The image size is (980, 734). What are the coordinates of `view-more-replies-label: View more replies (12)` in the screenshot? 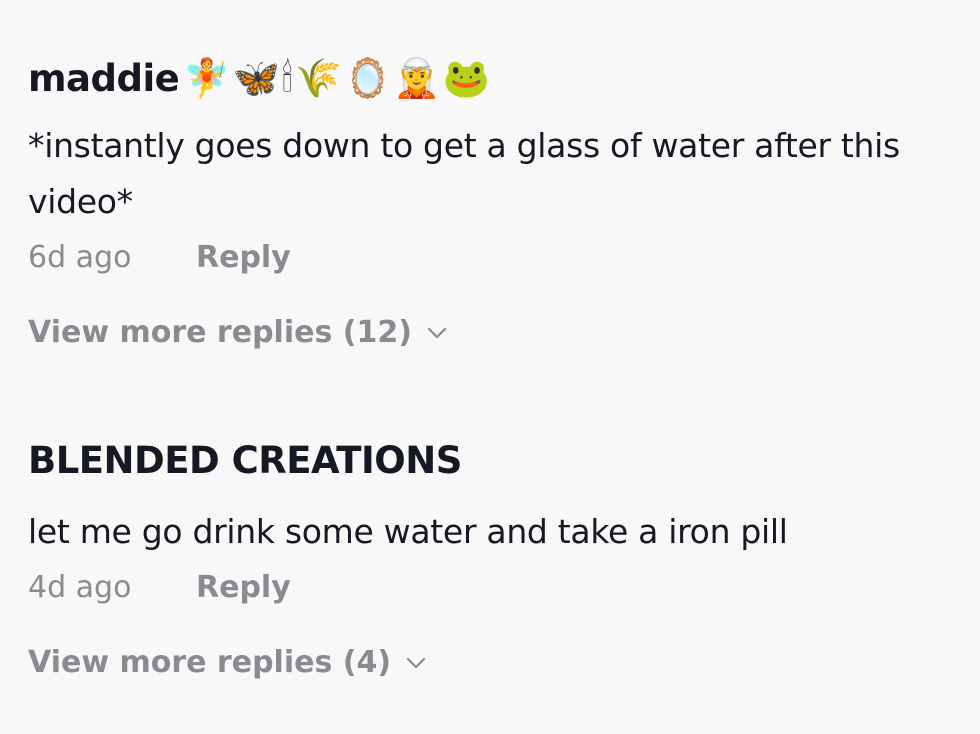 It's located at (220, 332).